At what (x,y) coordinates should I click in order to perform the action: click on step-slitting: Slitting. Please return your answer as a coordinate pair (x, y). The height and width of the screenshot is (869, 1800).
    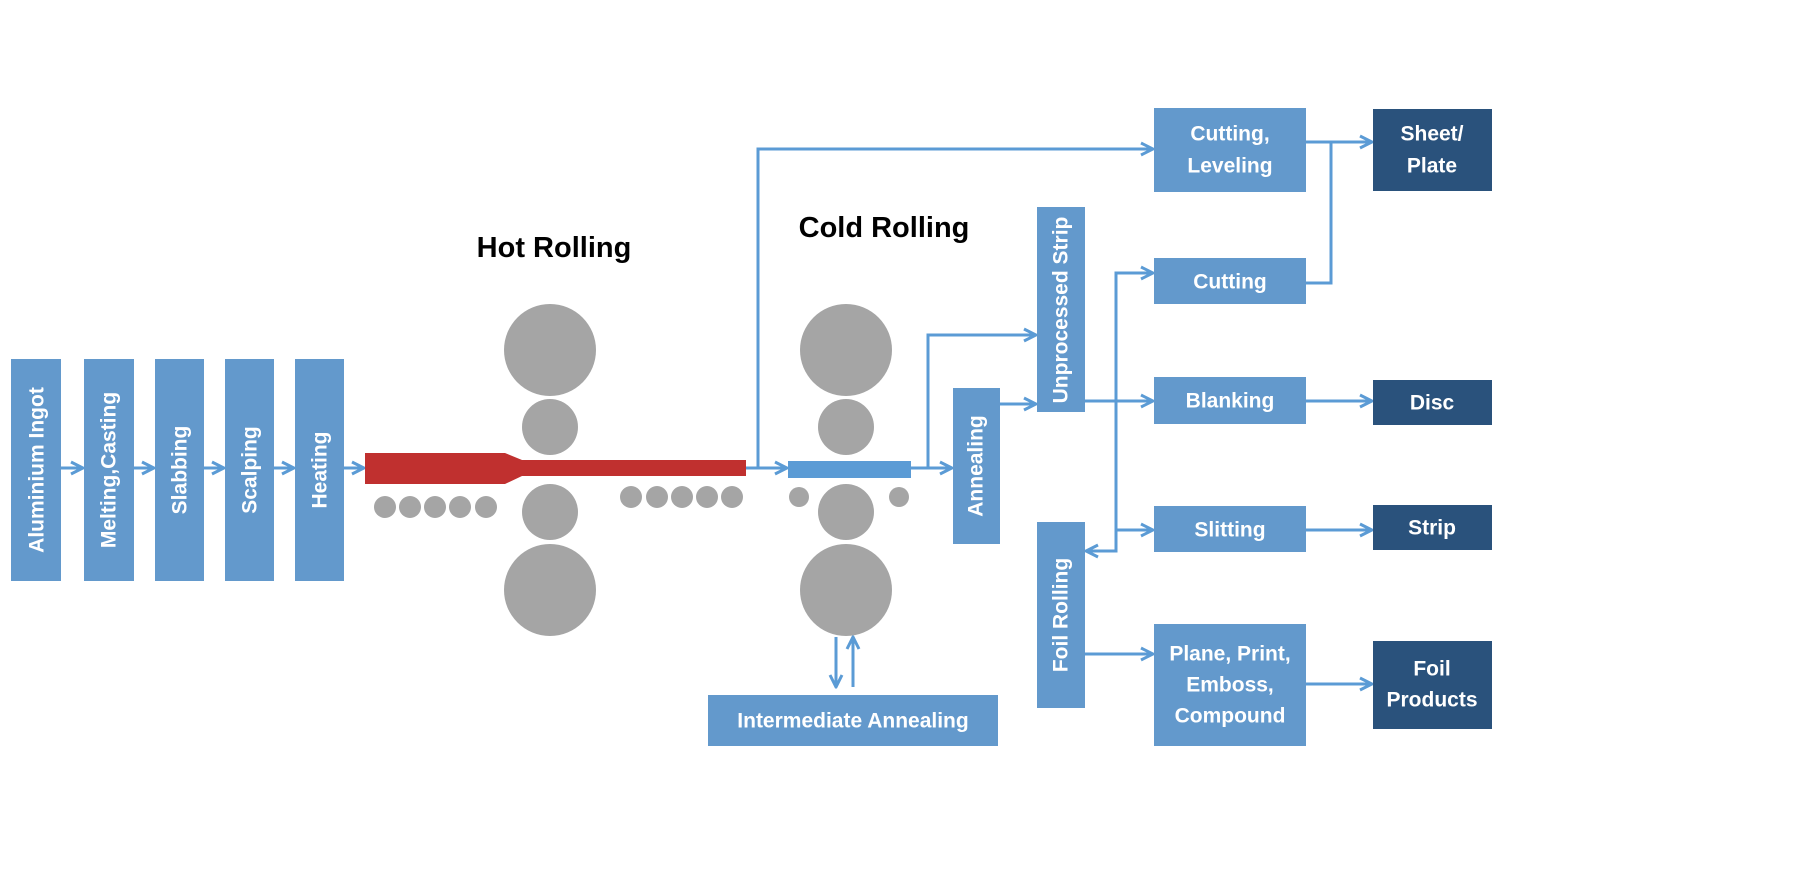
    Looking at the image, I should click on (1230, 529).